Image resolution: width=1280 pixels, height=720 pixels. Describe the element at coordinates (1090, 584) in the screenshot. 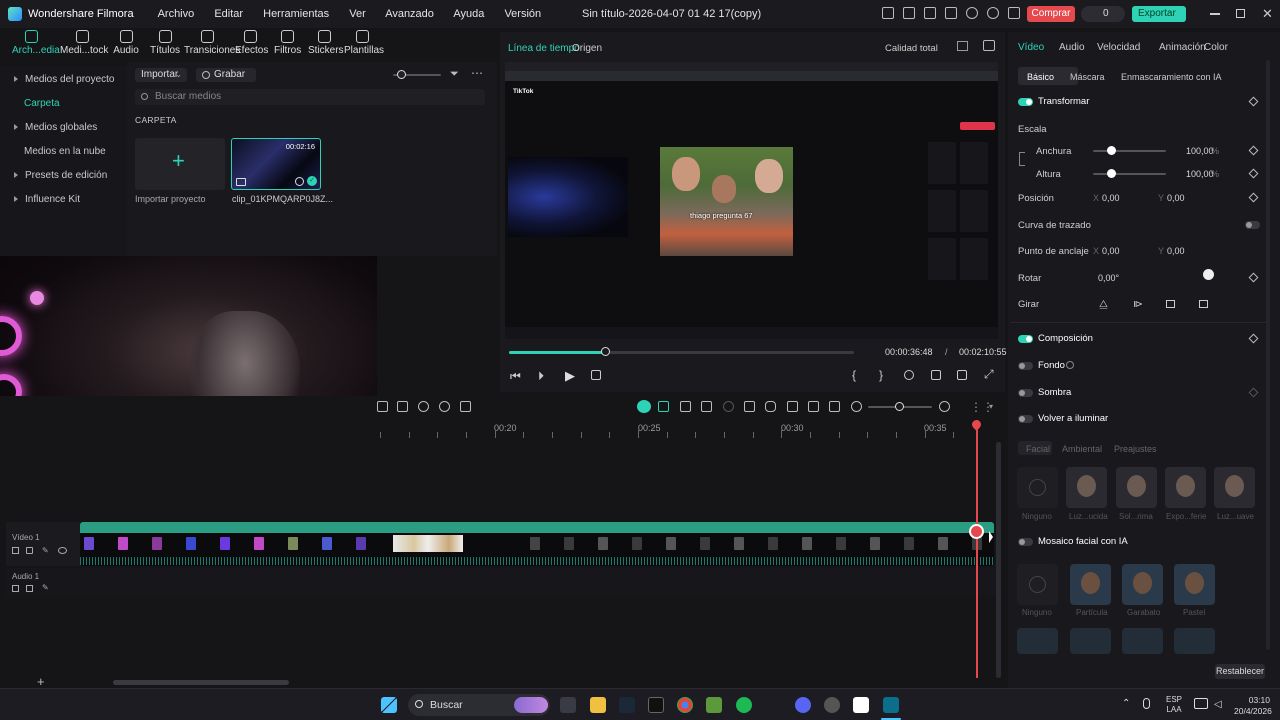

I see `mosaic-preset-particle` at that location.